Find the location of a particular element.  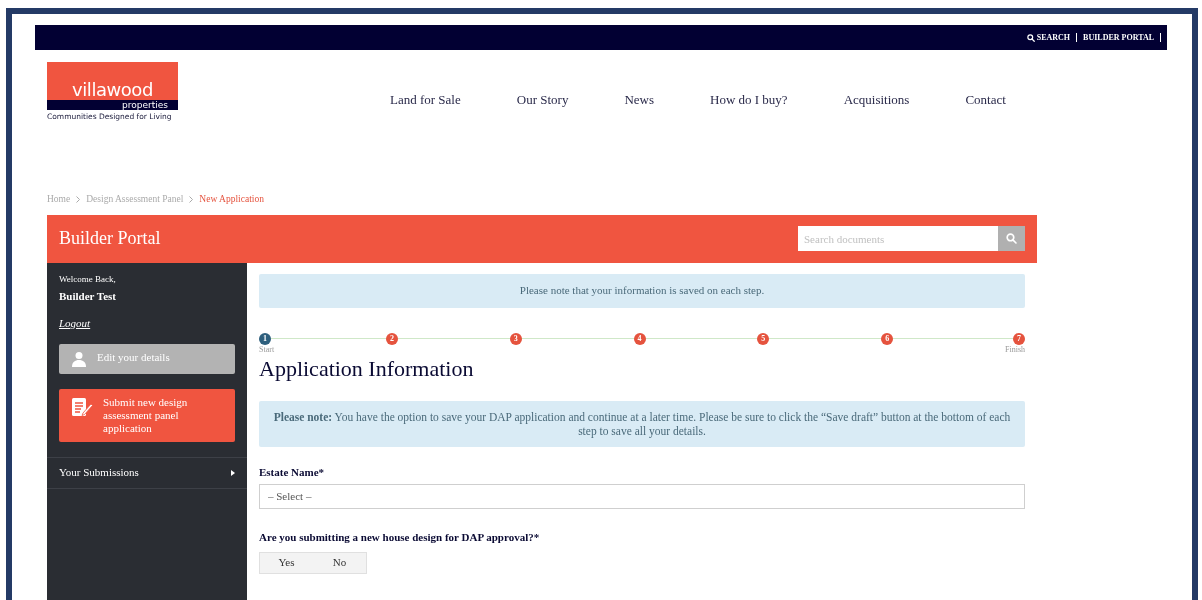

step-marker: 2 is located at coordinates (391, 338).